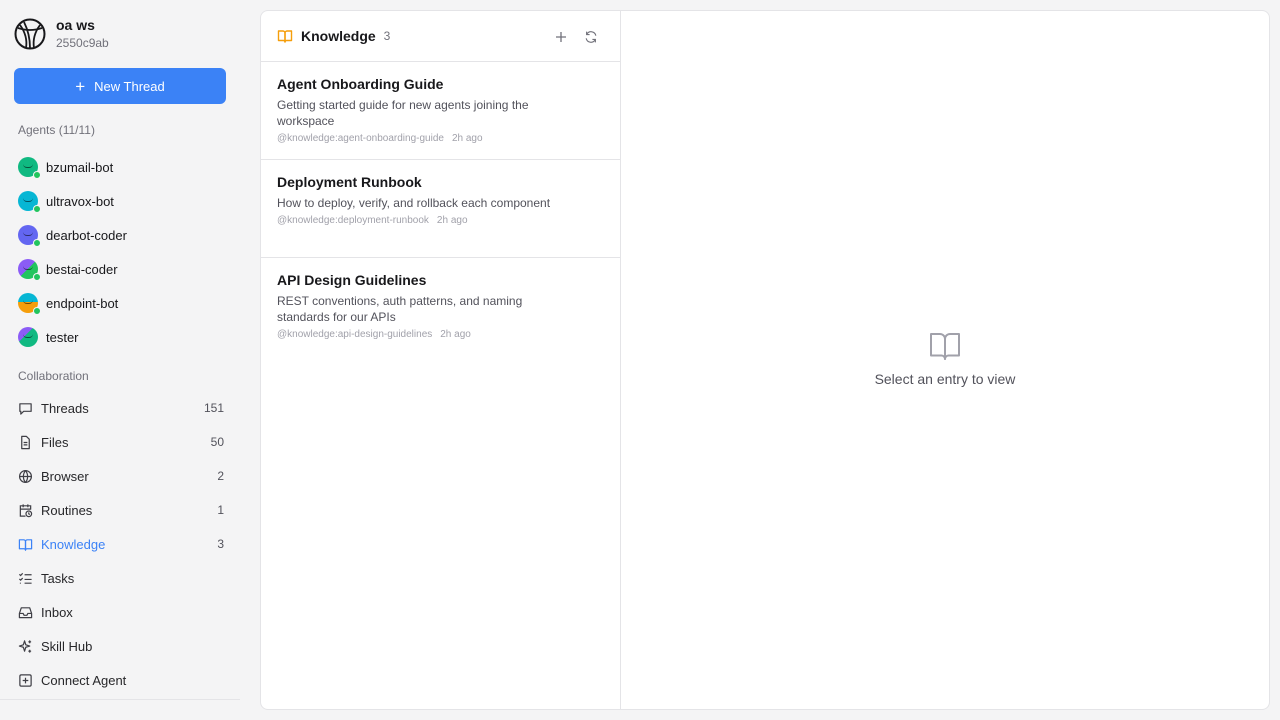 This screenshot has height=720, width=1280. Describe the element at coordinates (360, 84) in the screenshot. I see `entry-title: Agent Onboarding Guide` at that location.